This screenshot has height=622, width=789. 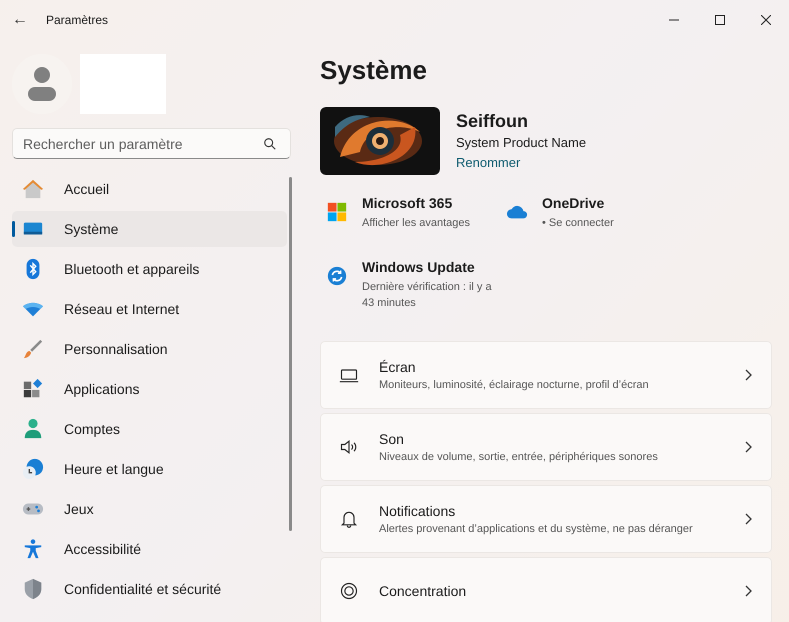 What do you see at coordinates (546, 519) in the screenshot?
I see `settings-card: Notifications Alertes provenant d’applications et du système, ne pas déranger` at bounding box center [546, 519].